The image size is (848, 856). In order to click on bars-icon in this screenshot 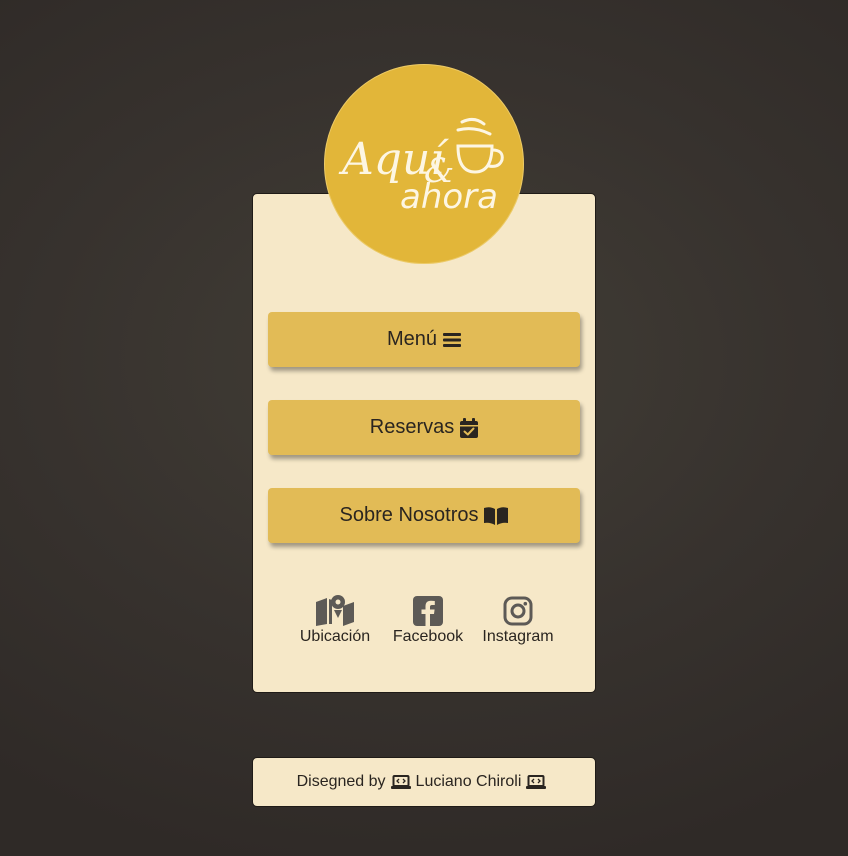, I will do `click(452, 340)`.